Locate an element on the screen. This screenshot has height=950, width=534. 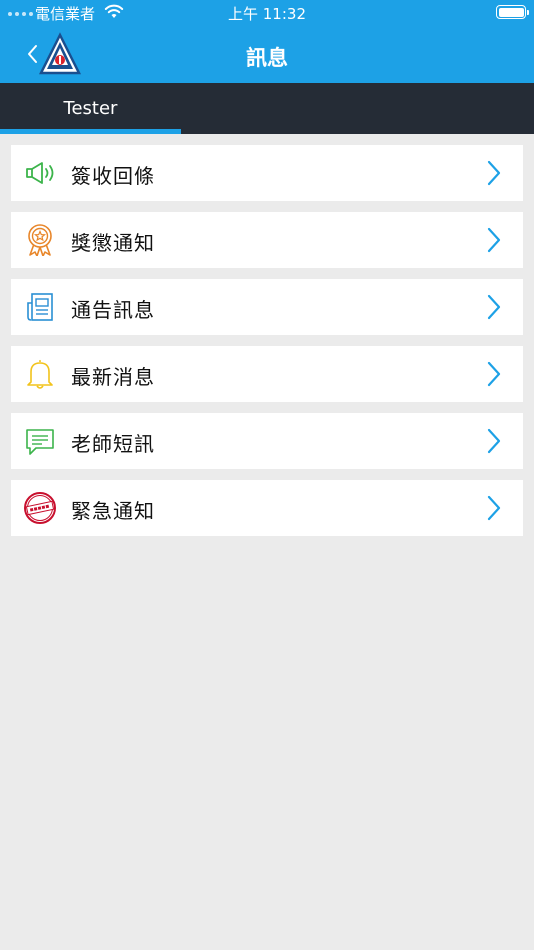
list-item-label: 老師短訊 is located at coordinates (113, 444).